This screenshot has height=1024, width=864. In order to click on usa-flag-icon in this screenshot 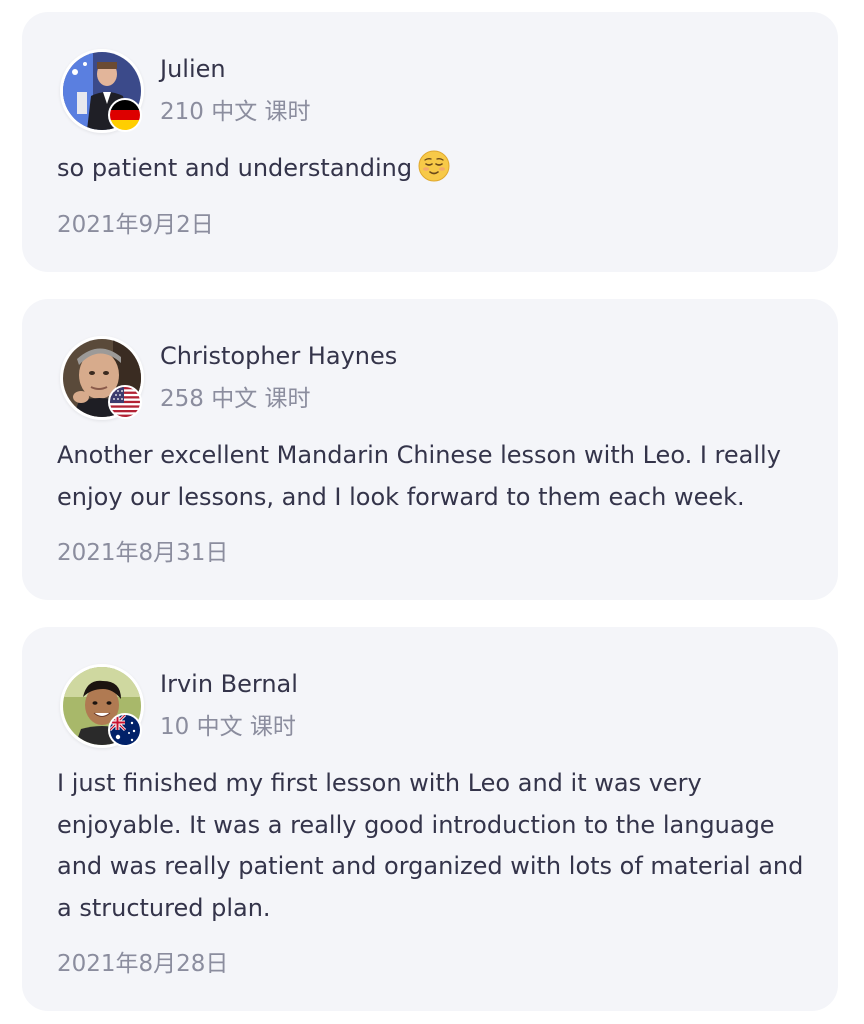, I will do `click(125, 402)`.